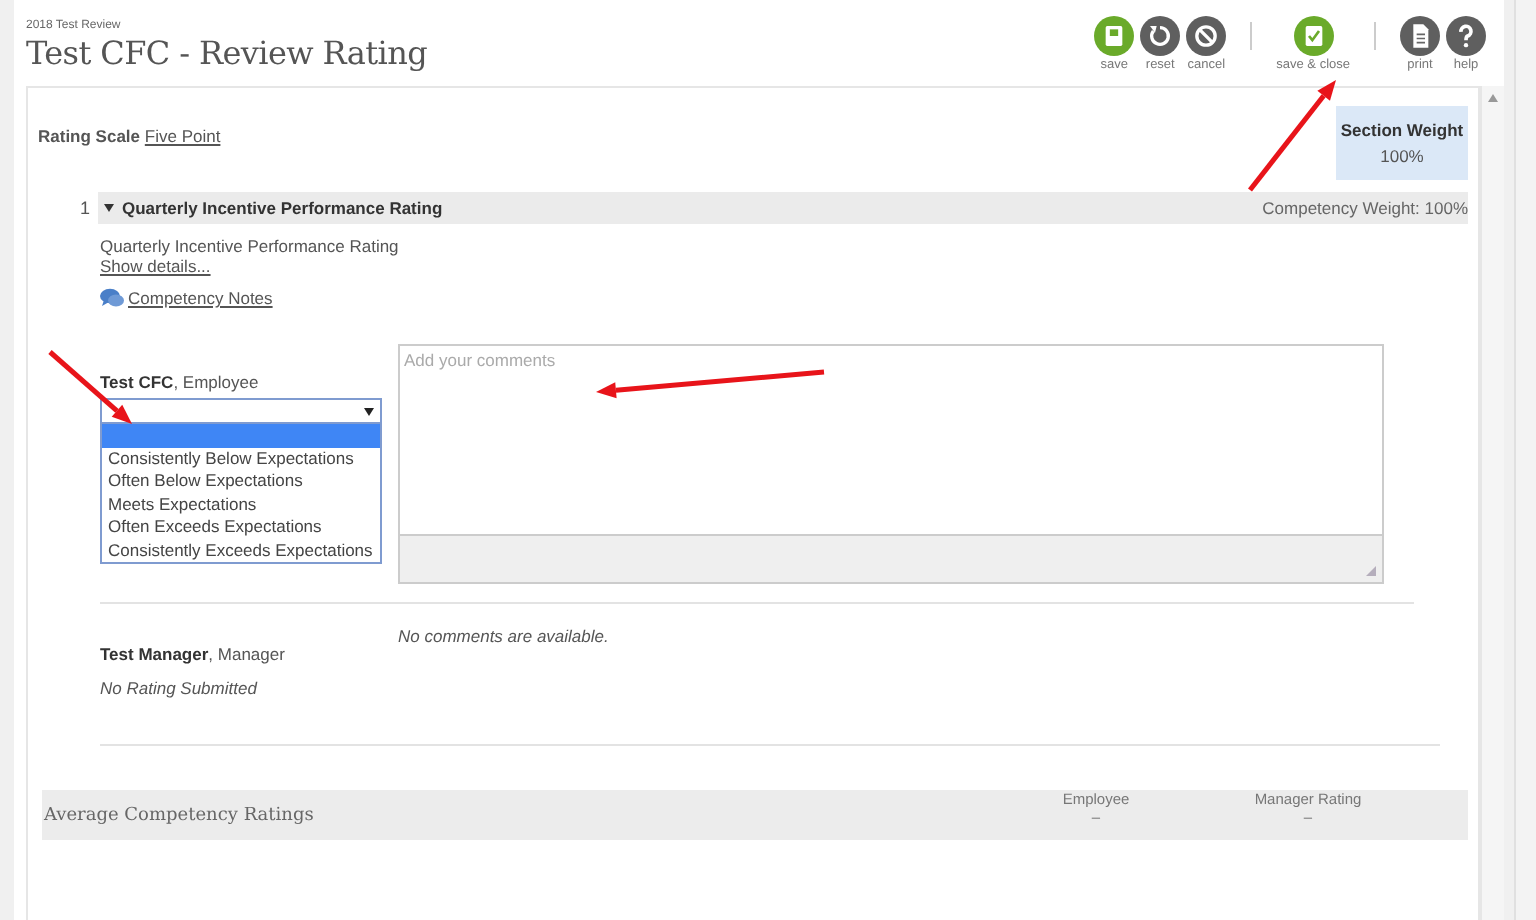 This screenshot has width=1536, height=920. What do you see at coordinates (1402, 156) in the screenshot?
I see `section-weight-value: 100%` at bounding box center [1402, 156].